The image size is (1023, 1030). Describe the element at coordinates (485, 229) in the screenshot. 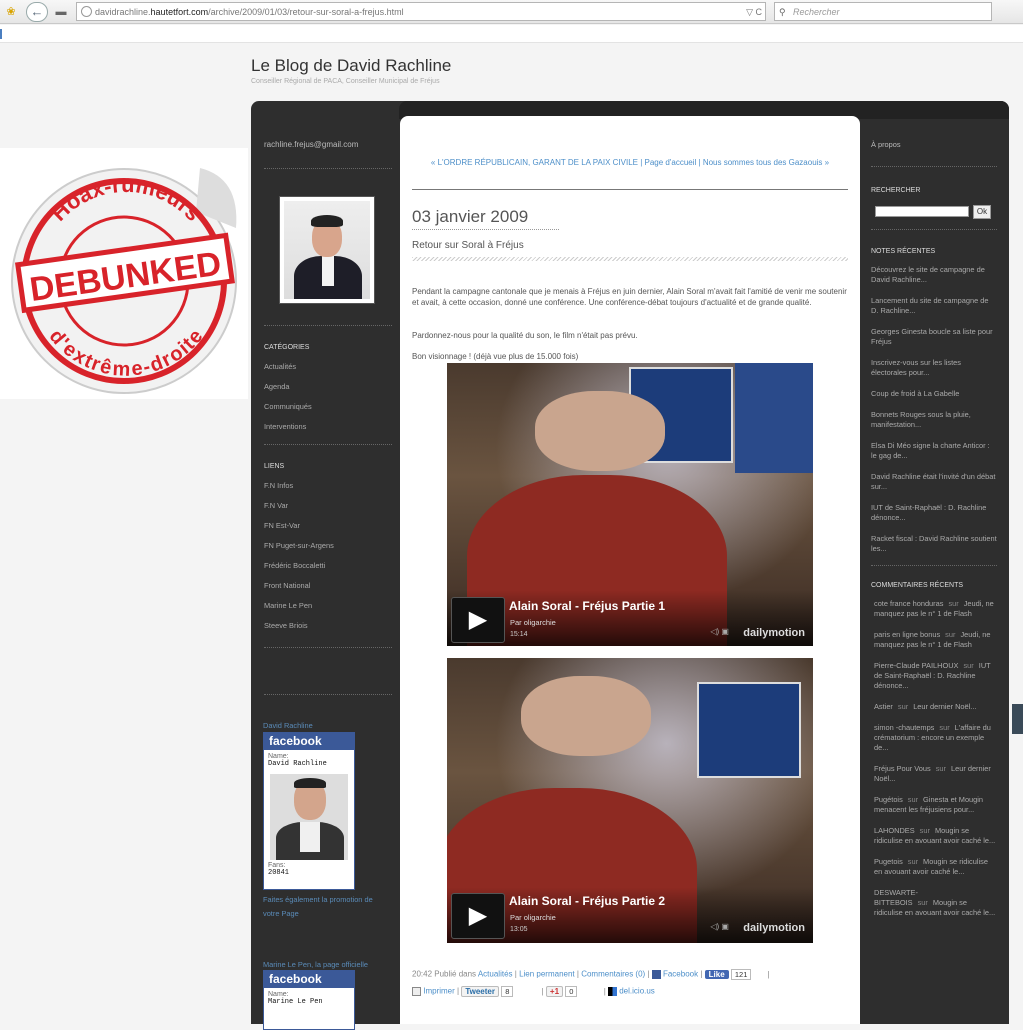

I see `date-underline` at that location.